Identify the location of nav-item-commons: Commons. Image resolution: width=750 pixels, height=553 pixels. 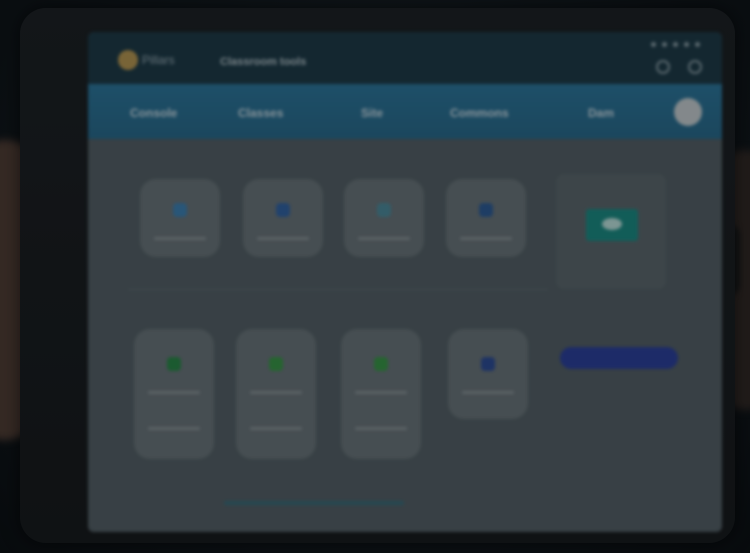
(479, 113).